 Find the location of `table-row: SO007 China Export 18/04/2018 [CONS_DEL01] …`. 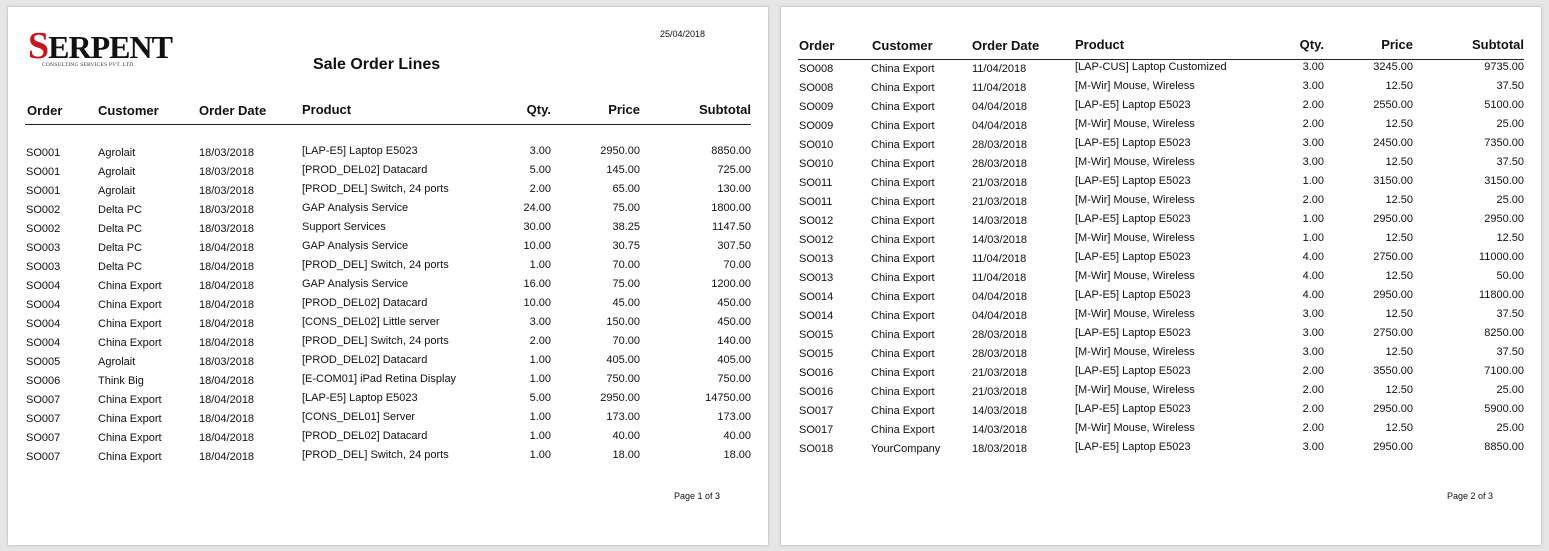

table-row: SO007 China Export 18/04/2018 [CONS_DEL01] … is located at coordinates (388, 420).